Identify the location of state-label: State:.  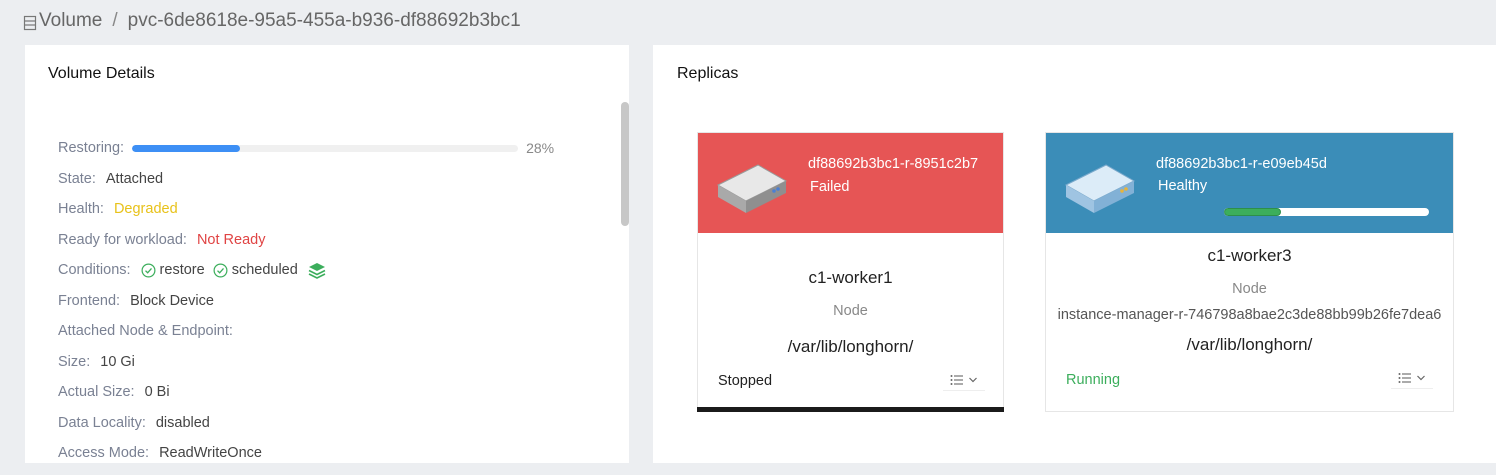
(77, 178).